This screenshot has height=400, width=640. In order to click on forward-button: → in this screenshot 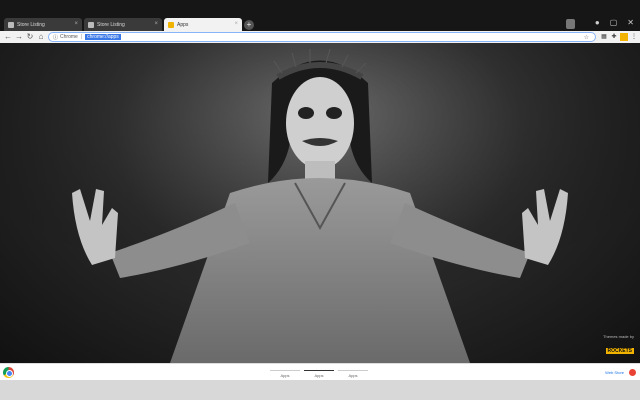, I will do `click(19, 37)`.